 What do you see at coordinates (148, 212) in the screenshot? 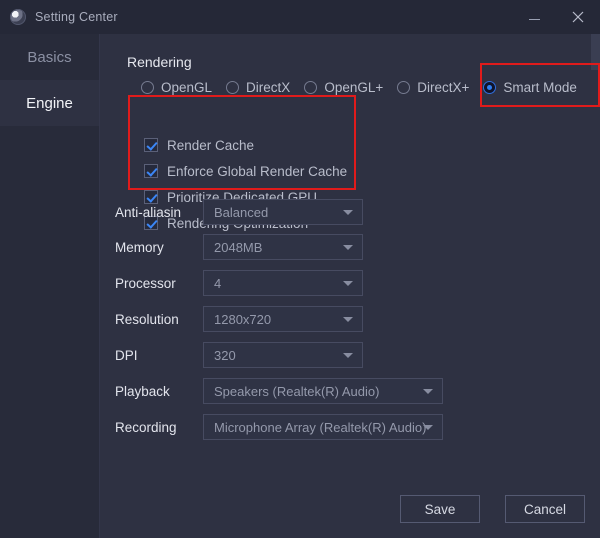
I see `setting-label: Anti-aliasin` at bounding box center [148, 212].